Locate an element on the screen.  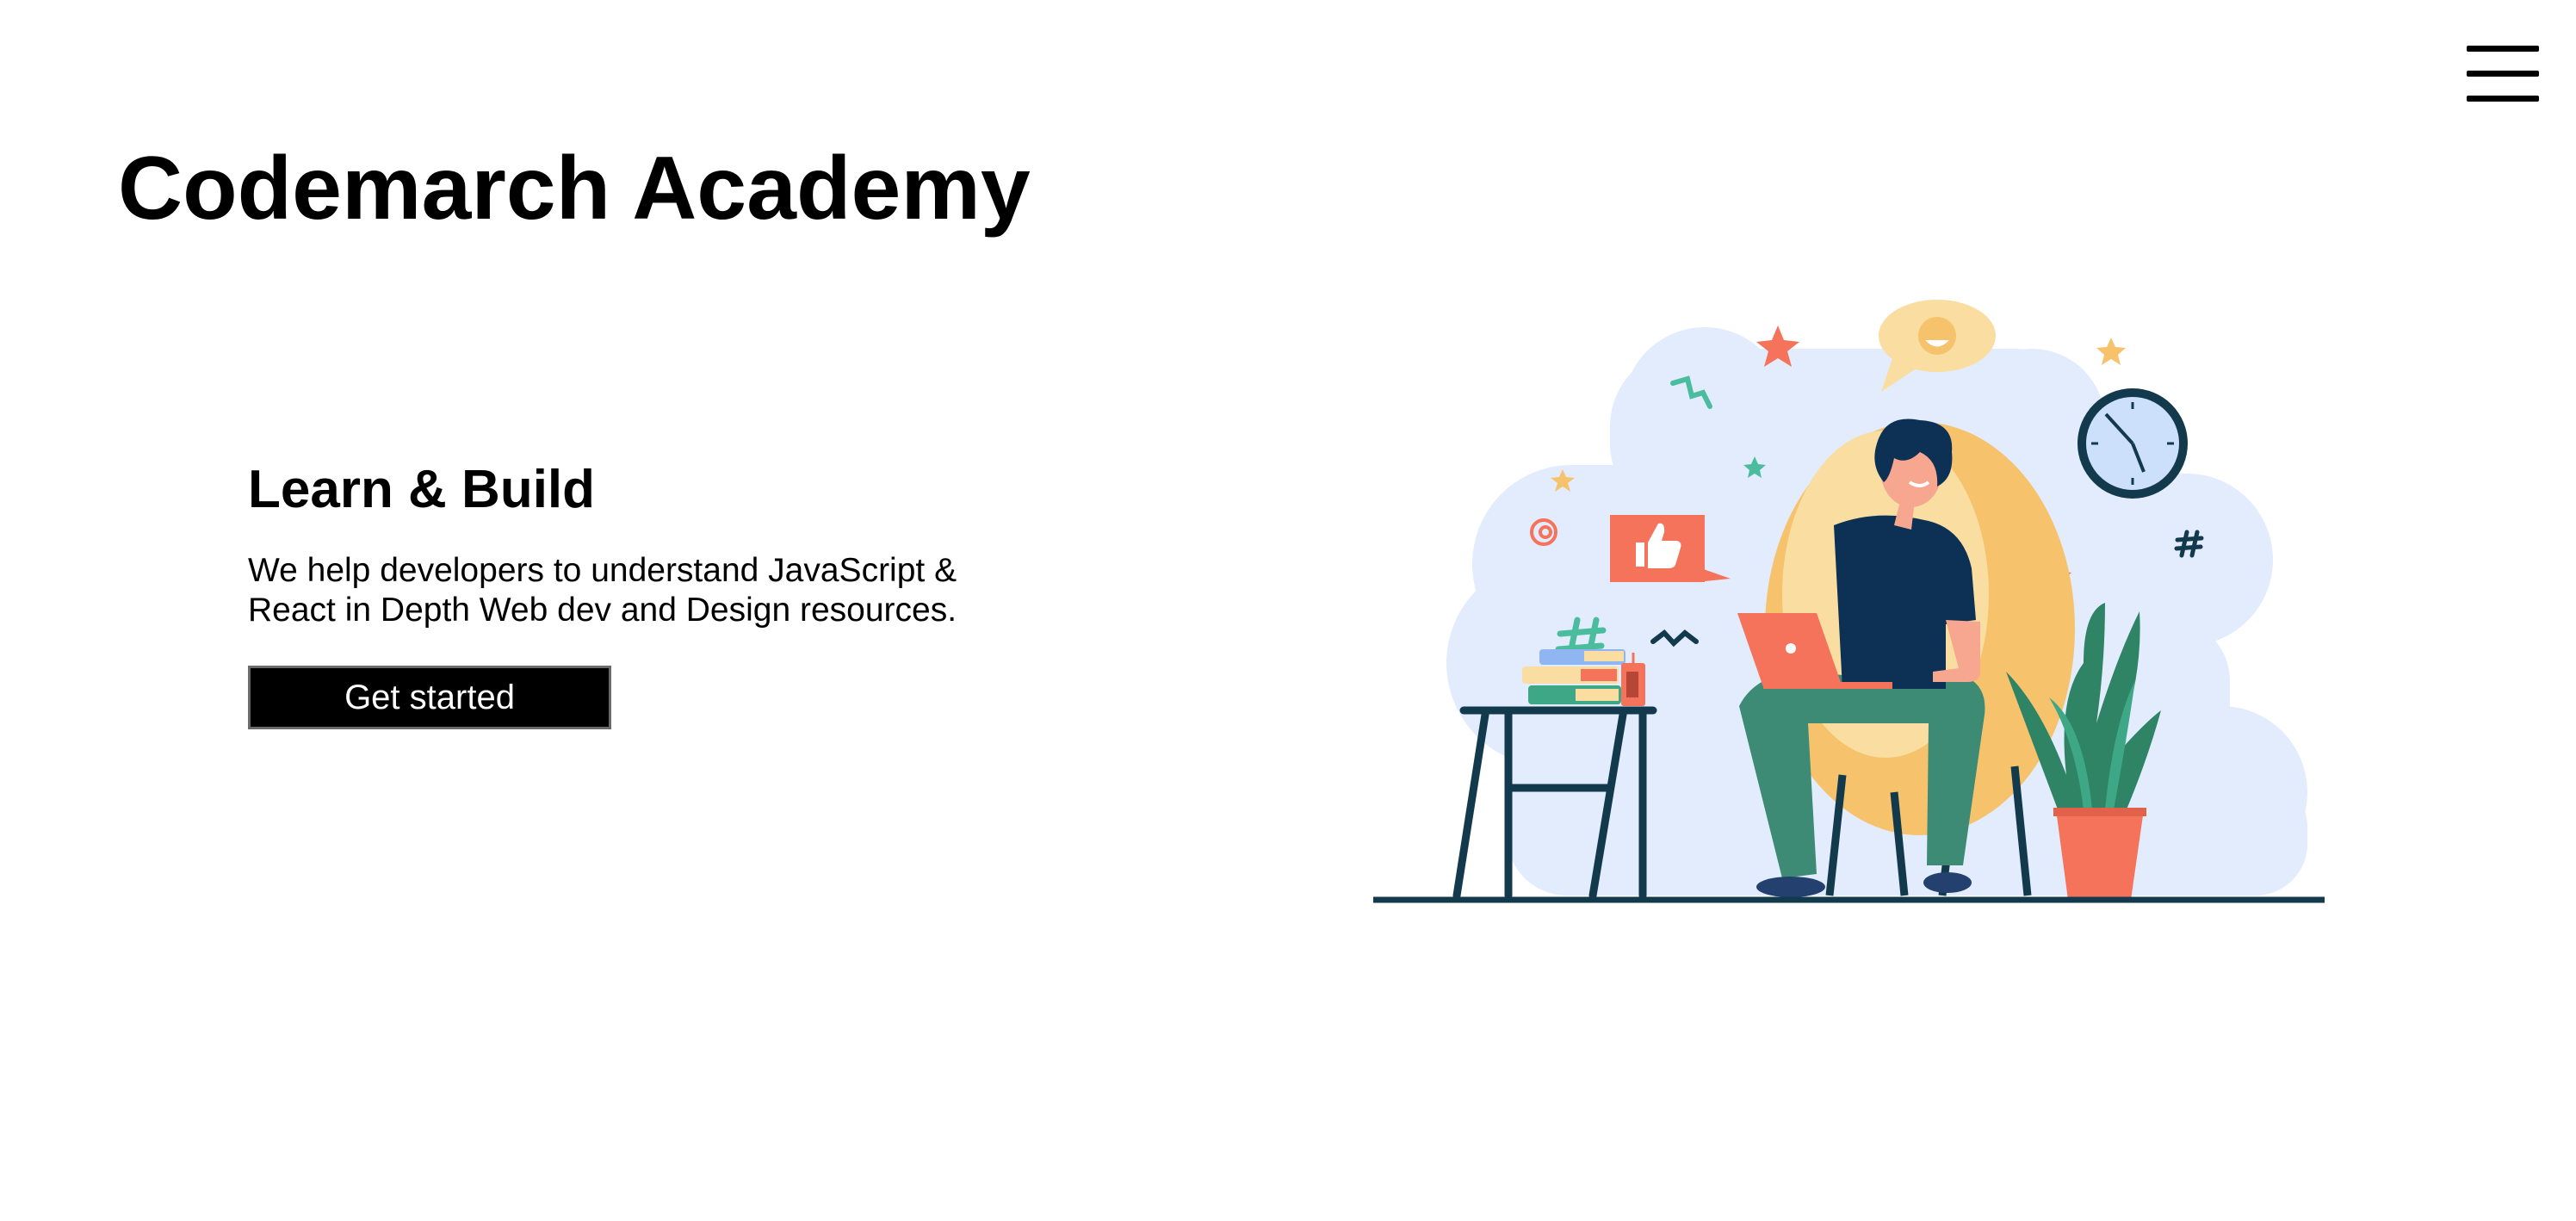
star-icon is located at coordinates (2111, 351).